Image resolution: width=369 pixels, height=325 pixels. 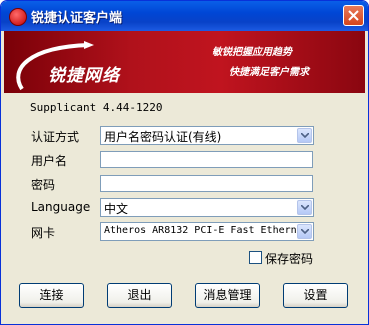 I want to click on nic-select: Atheros AR8132 PCI-E Fast Ethern, so click(x=207, y=231).